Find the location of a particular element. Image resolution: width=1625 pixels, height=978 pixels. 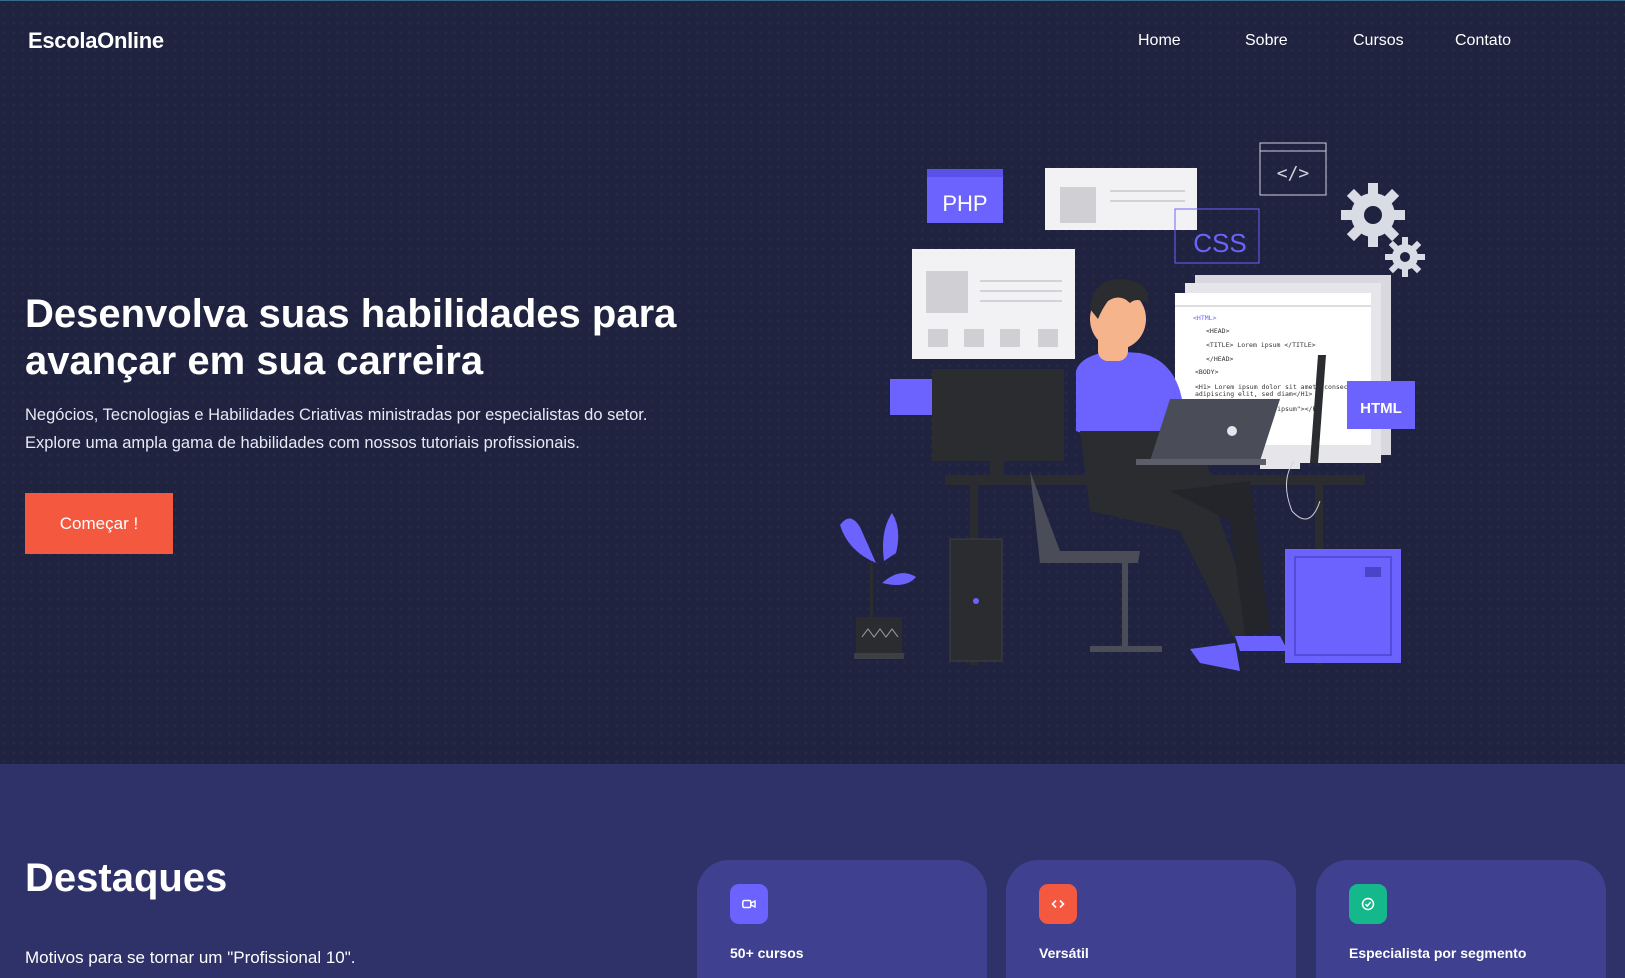

video-icon is located at coordinates (749, 904).